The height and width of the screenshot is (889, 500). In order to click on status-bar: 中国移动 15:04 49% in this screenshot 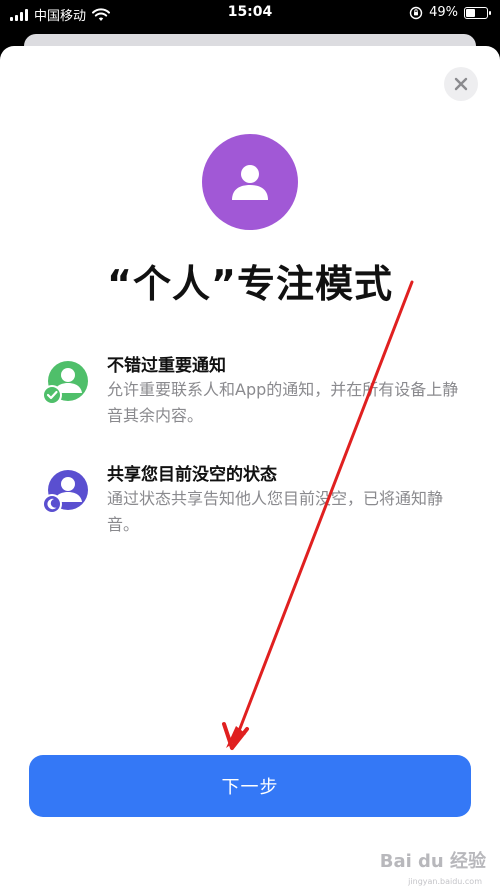, I will do `click(250, 14)`.